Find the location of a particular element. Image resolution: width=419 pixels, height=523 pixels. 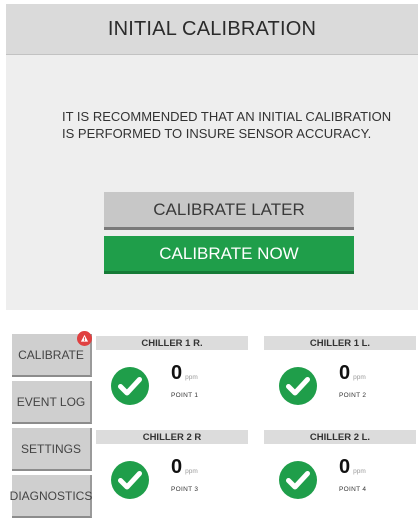

sensor-name: CHILLER 1 L. is located at coordinates (340, 343).